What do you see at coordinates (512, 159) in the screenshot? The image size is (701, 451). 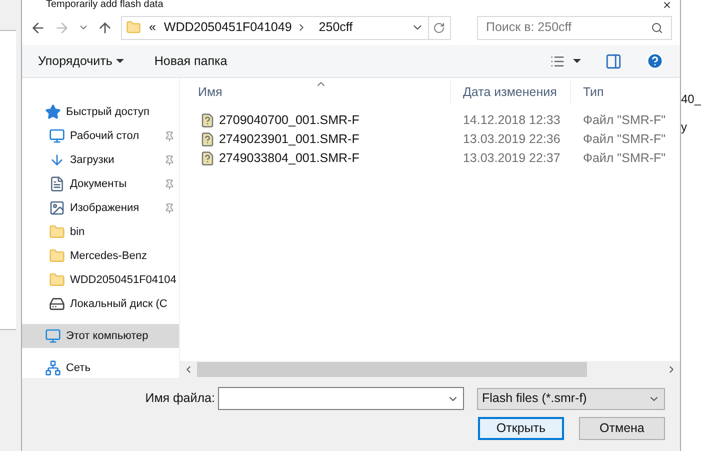 I see `file-date: 13.03.2019 22:37` at bounding box center [512, 159].